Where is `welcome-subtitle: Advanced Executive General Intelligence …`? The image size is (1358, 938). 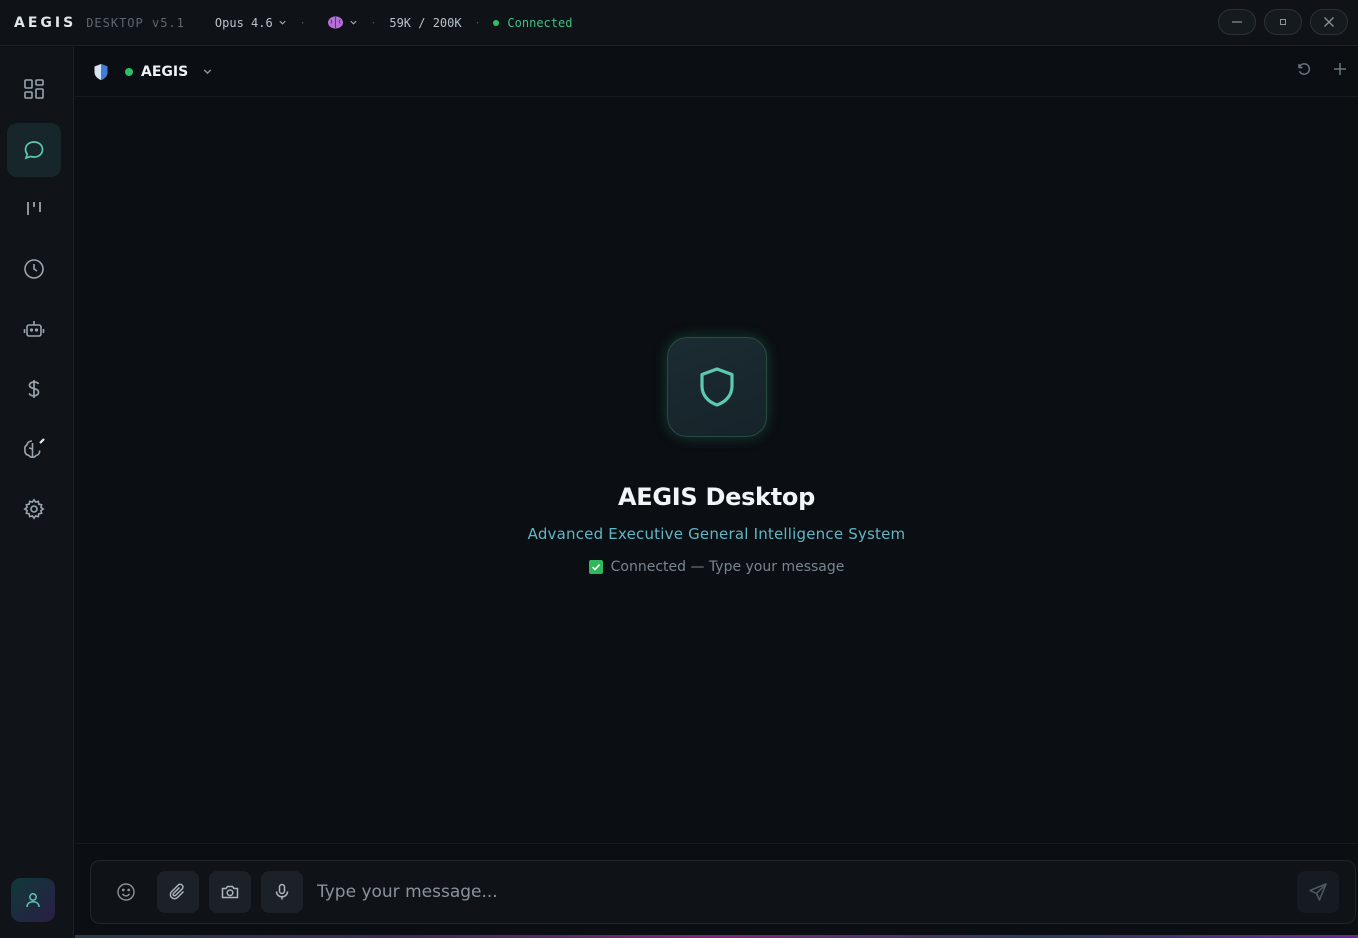 welcome-subtitle: Advanced Executive General Intelligence … is located at coordinates (716, 534).